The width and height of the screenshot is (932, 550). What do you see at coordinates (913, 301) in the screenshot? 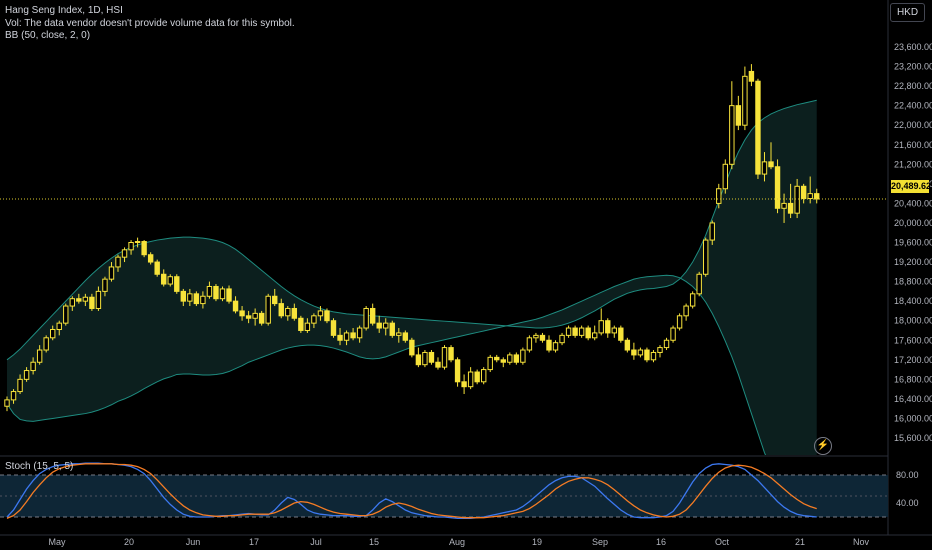
I see `price-tick-label: 18,400.00` at bounding box center [913, 301].